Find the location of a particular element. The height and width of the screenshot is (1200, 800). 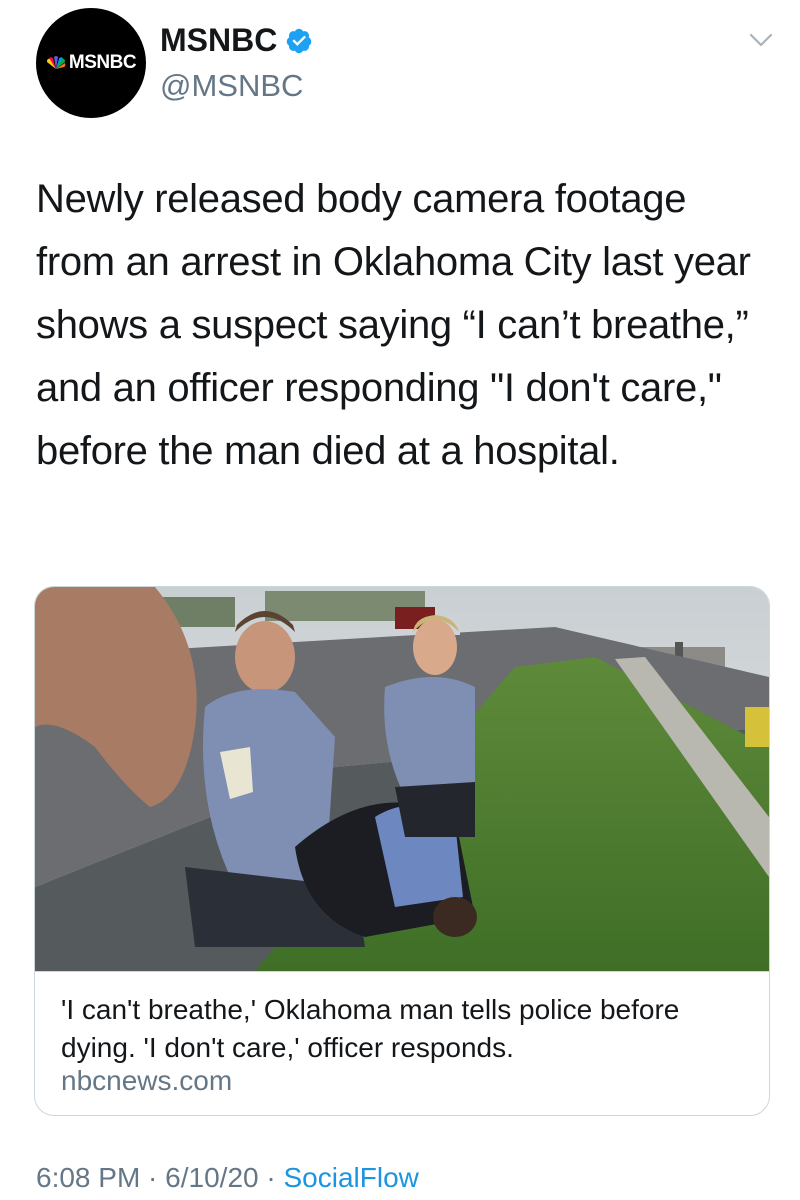

avatar: MSNBC is located at coordinates (91, 63).